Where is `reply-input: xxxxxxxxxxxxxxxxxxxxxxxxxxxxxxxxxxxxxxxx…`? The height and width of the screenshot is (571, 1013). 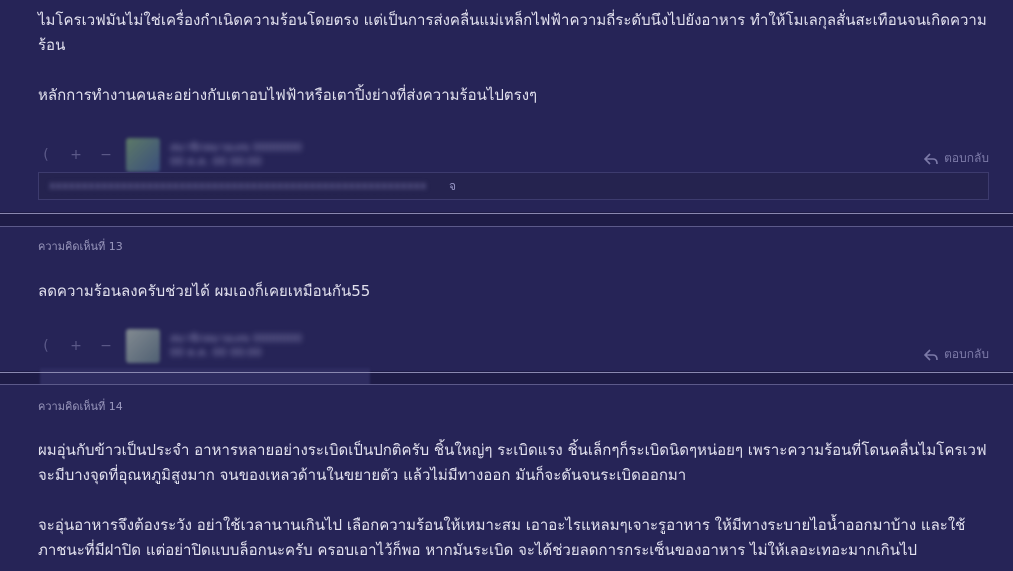 reply-input: xxxxxxxxxxxxxxxxxxxxxxxxxxxxxxxxxxxxxxxx… is located at coordinates (513, 186).